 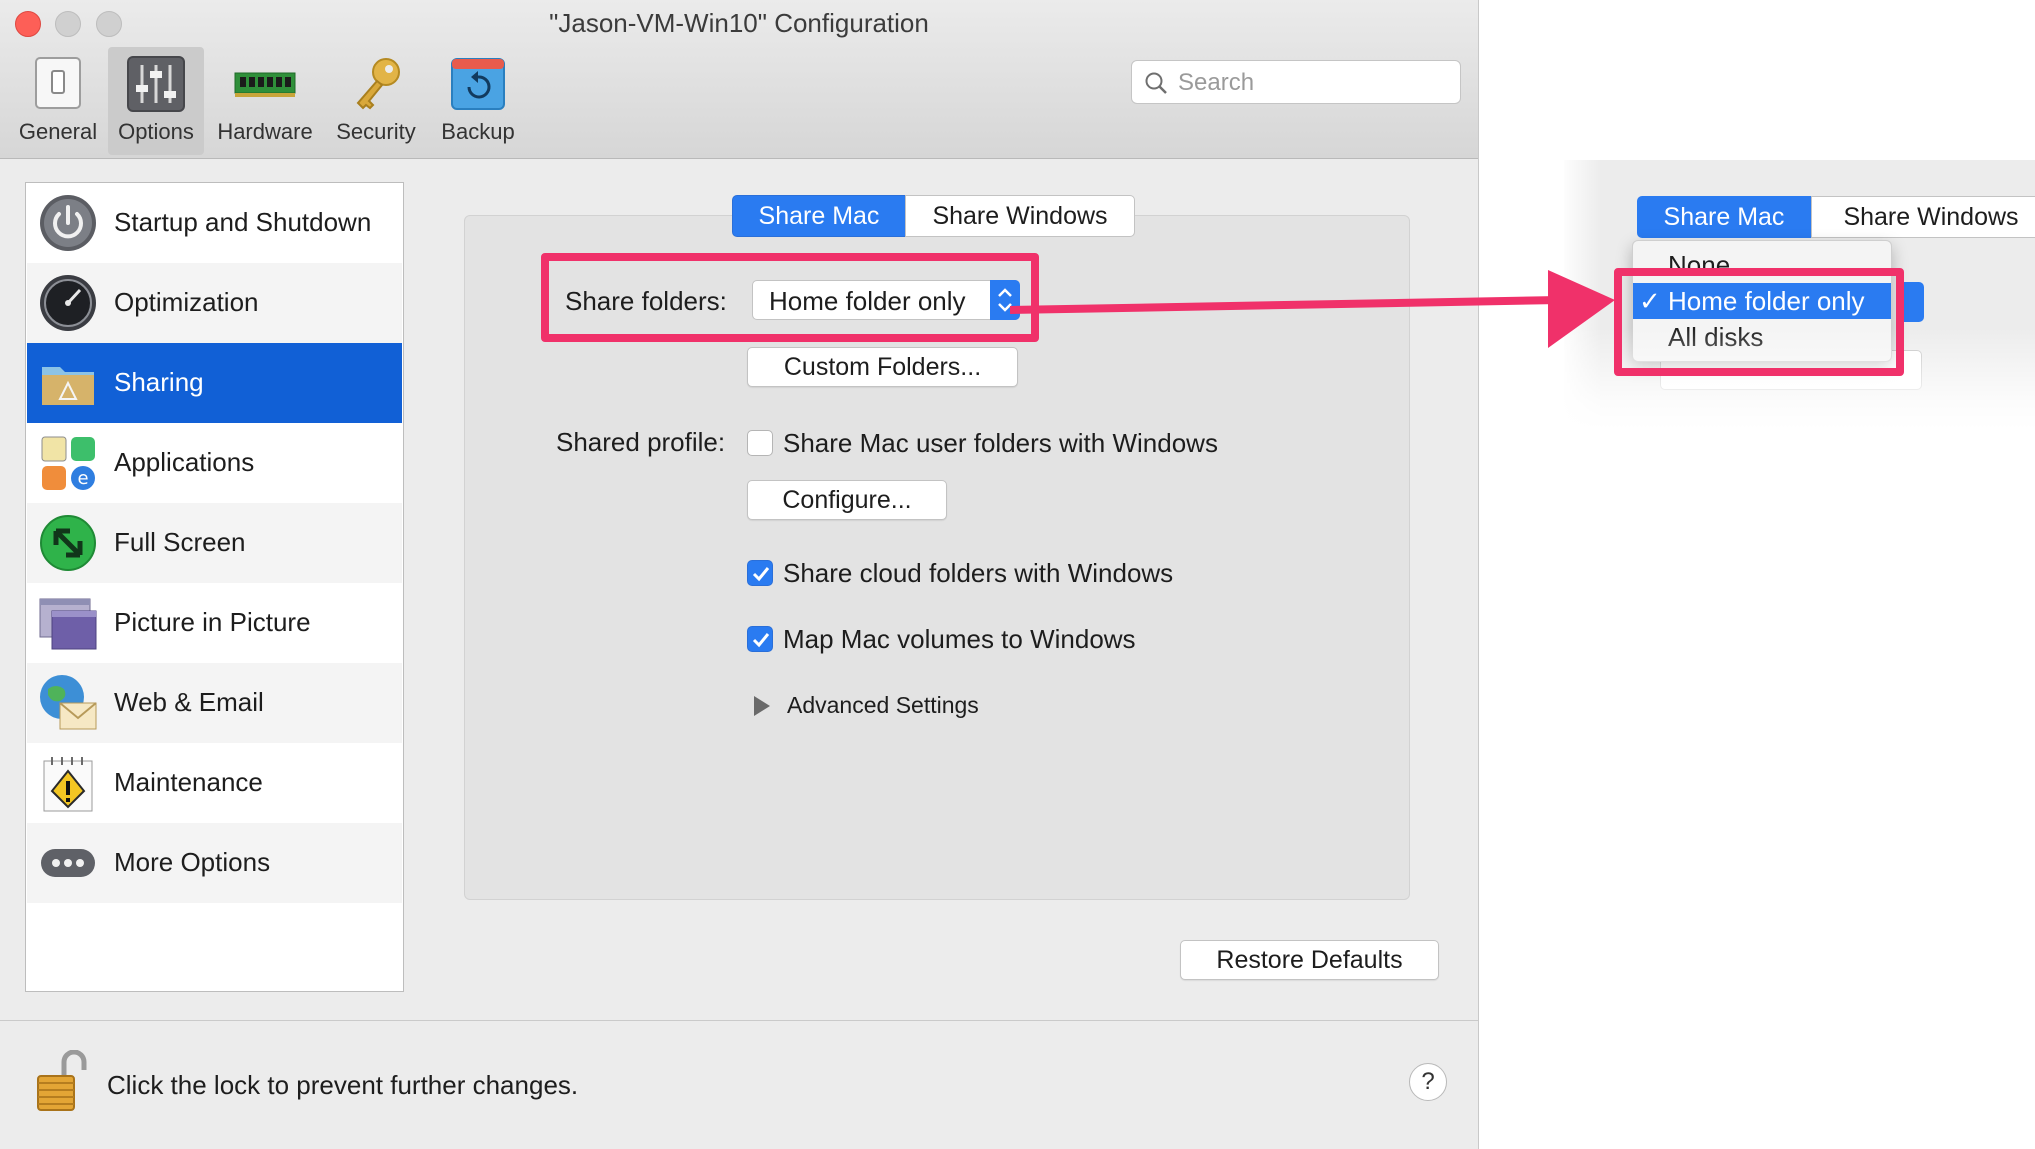 I want to click on lock-open-icon, so click(x=62, y=1081).